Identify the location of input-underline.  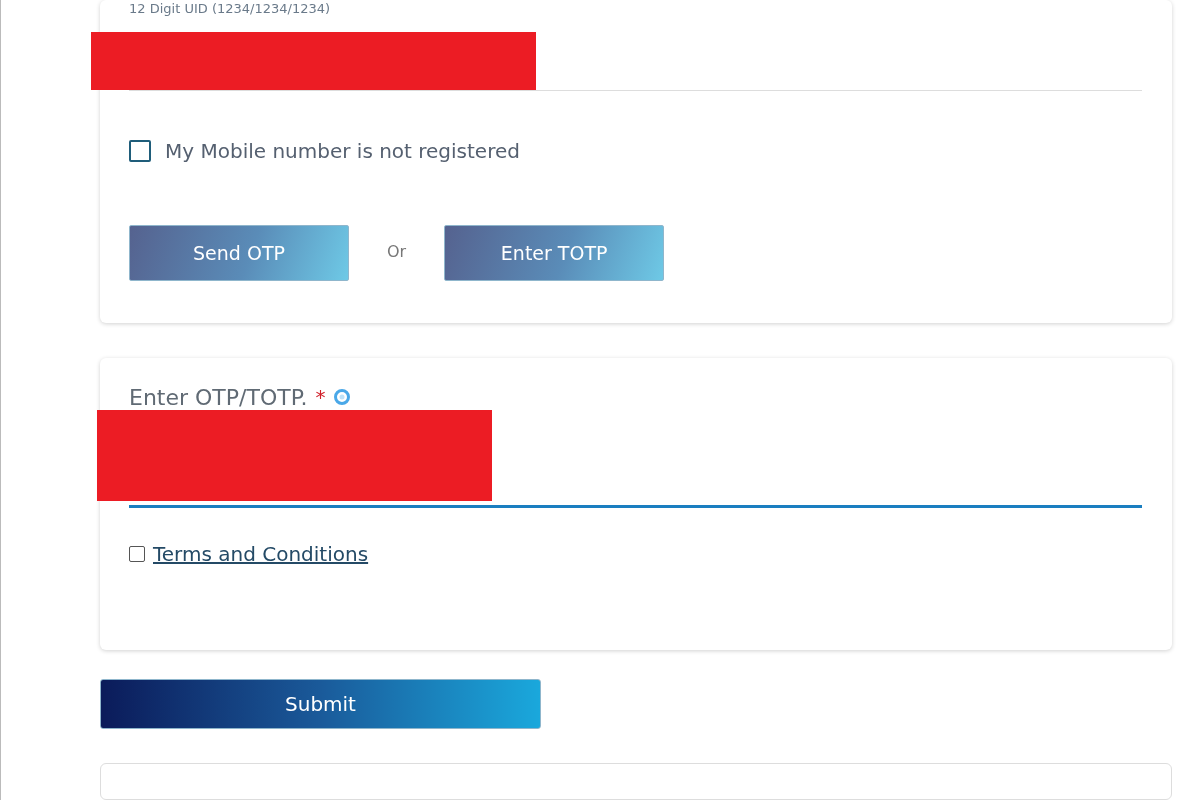
(635, 506).